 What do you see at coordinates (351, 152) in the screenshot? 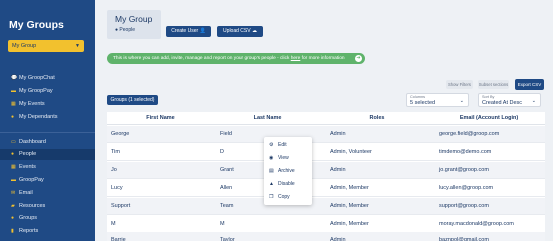
I see `cell-roles: Admin, Volunteer` at bounding box center [351, 152].